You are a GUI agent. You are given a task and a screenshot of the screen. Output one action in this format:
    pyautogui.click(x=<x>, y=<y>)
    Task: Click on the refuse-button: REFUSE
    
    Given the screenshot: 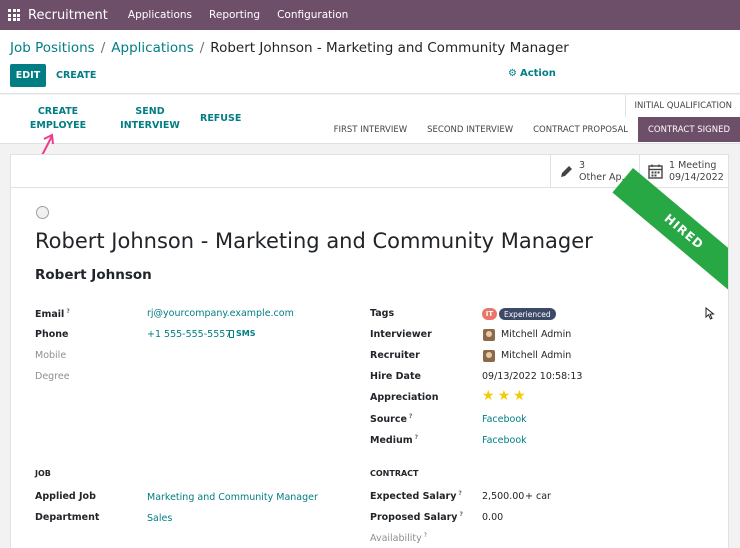 What is the action you would take?
    pyautogui.click(x=220, y=119)
    